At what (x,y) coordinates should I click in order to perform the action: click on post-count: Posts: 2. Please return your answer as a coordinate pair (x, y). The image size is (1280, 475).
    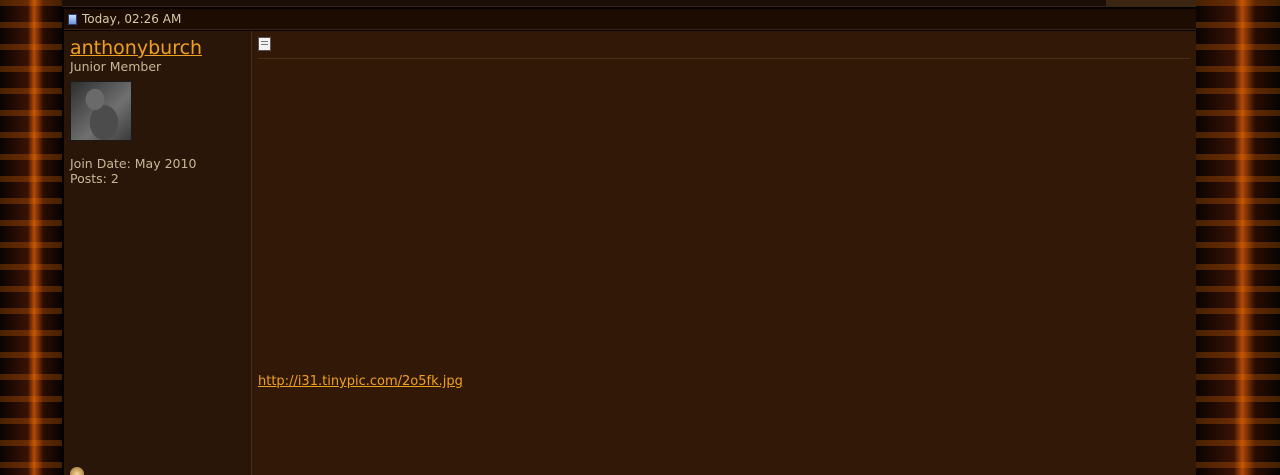
    Looking at the image, I should click on (94, 178).